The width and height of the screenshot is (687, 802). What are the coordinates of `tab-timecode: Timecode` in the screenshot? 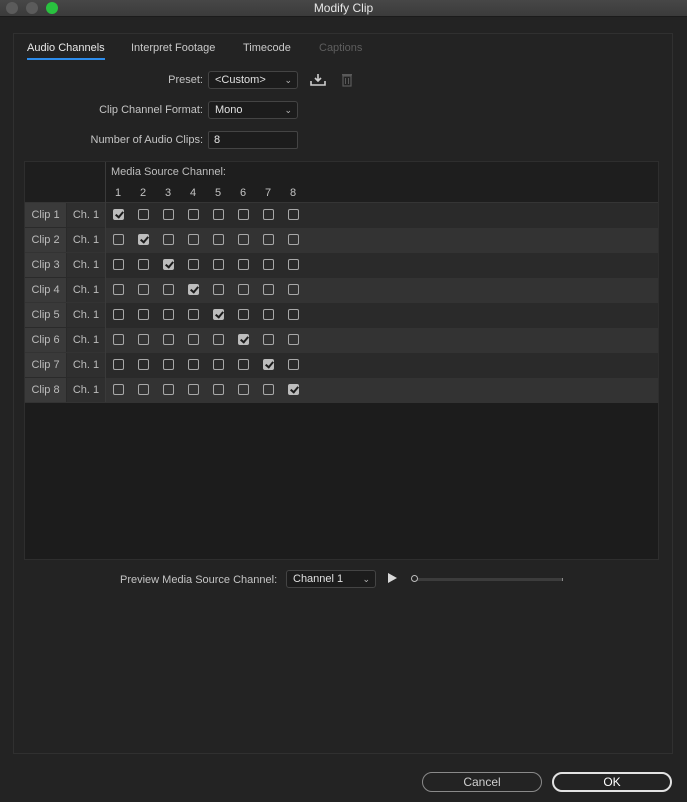 It's located at (267, 51).